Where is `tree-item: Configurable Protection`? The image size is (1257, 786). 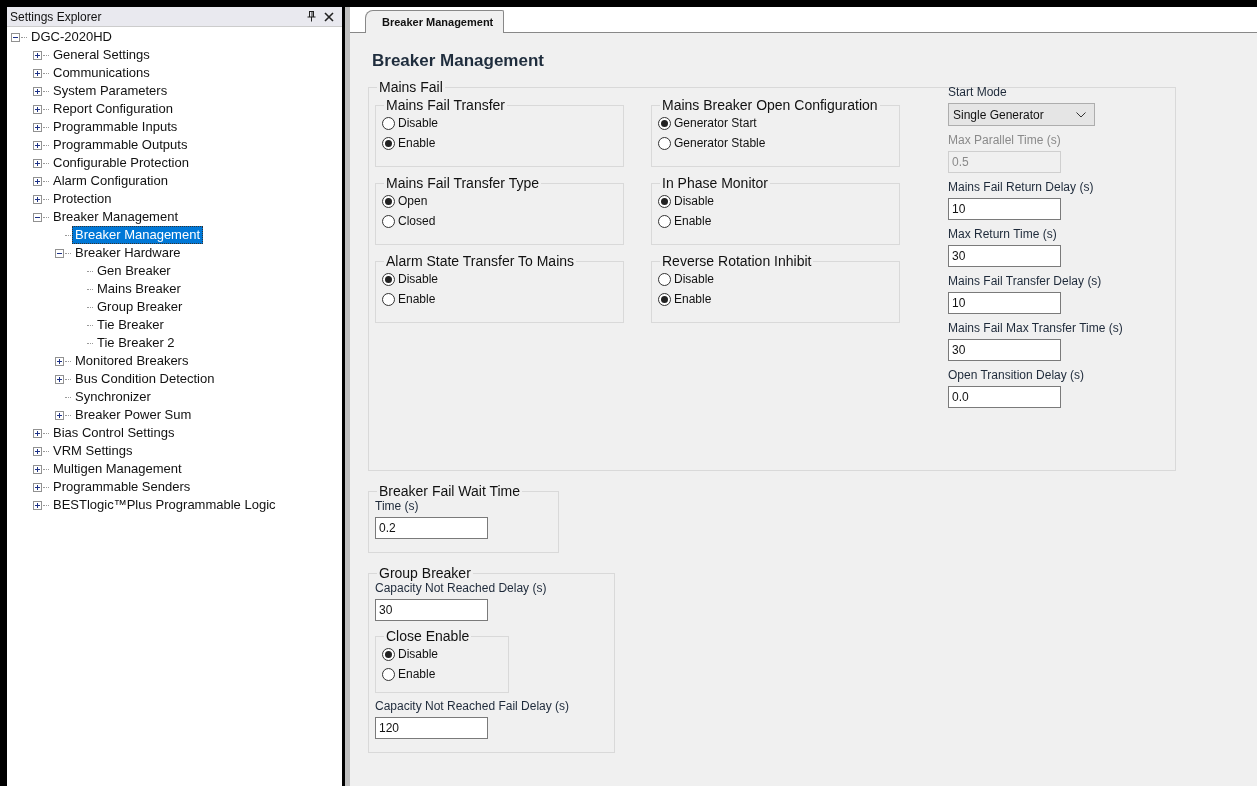 tree-item: Configurable Protection is located at coordinates (121, 163).